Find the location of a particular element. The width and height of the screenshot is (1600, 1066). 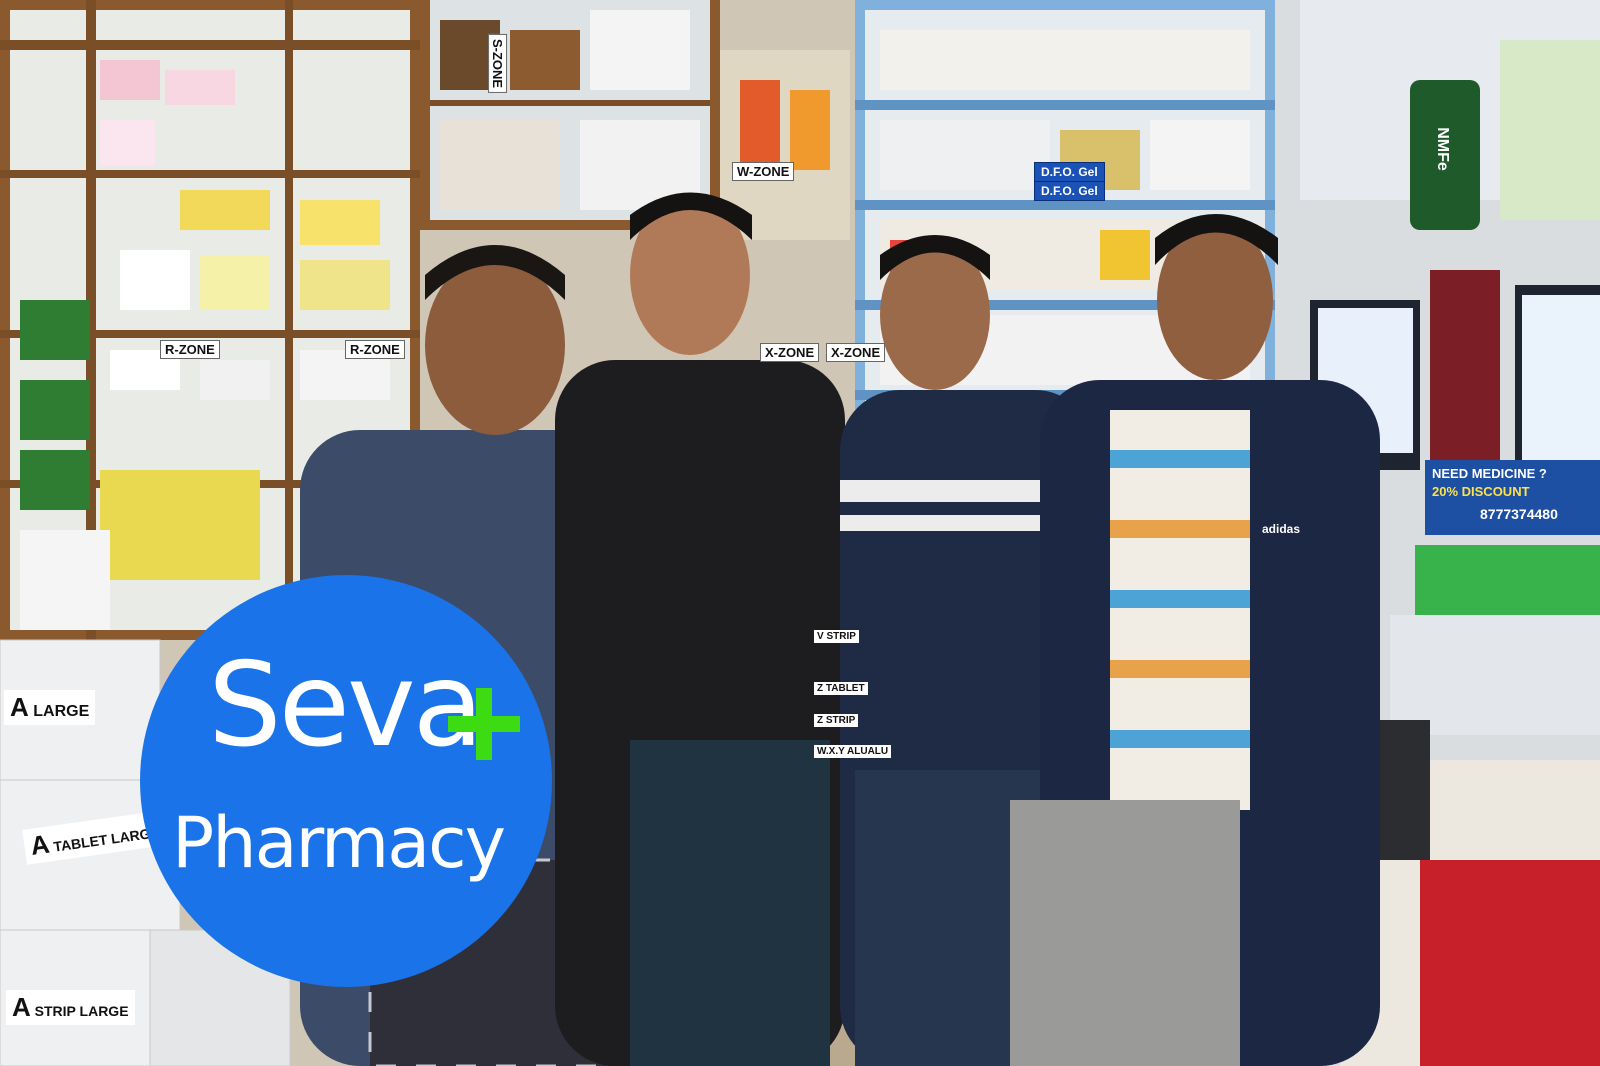

bin-letter: V is located at coordinates (820, 636).